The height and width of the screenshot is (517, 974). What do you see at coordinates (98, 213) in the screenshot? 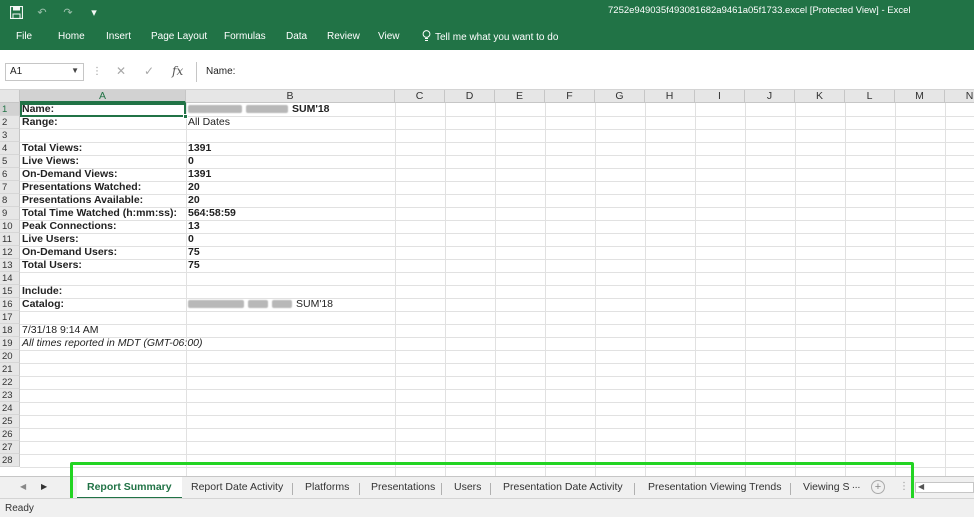
I see `cell-a9: Total Time Watched (h:mm:ss):` at bounding box center [98, 213].